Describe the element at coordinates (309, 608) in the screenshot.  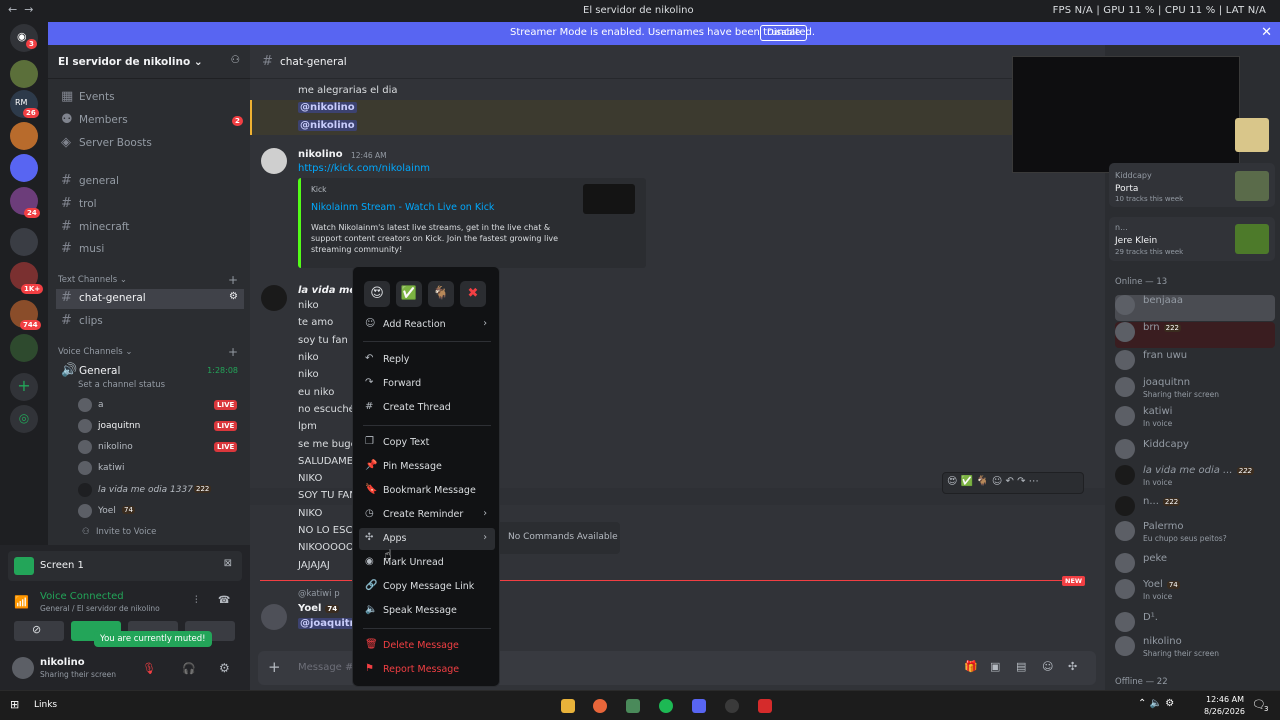
I see `author-name: Yoel` at that location.